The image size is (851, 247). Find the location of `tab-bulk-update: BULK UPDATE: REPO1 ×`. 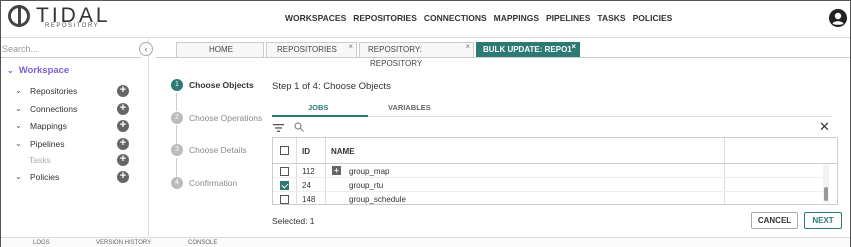

tab-bulk-update: BULK UPDATE: REPO1 × is located at coordinates (528, 49).